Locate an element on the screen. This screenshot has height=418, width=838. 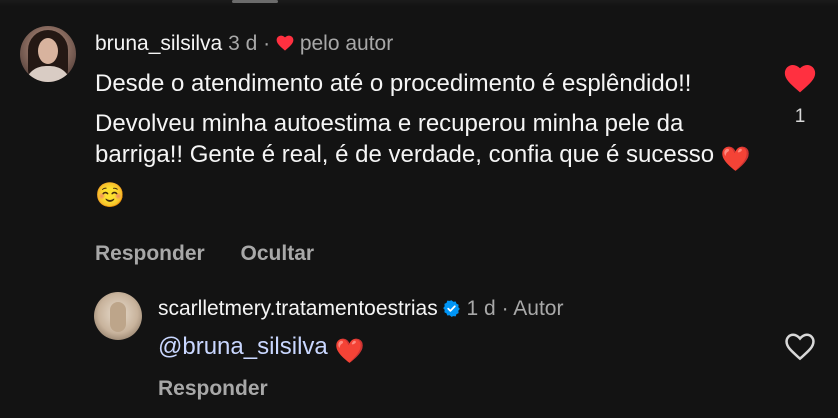
verified-badge-icon is located at coordinates (451, 308).